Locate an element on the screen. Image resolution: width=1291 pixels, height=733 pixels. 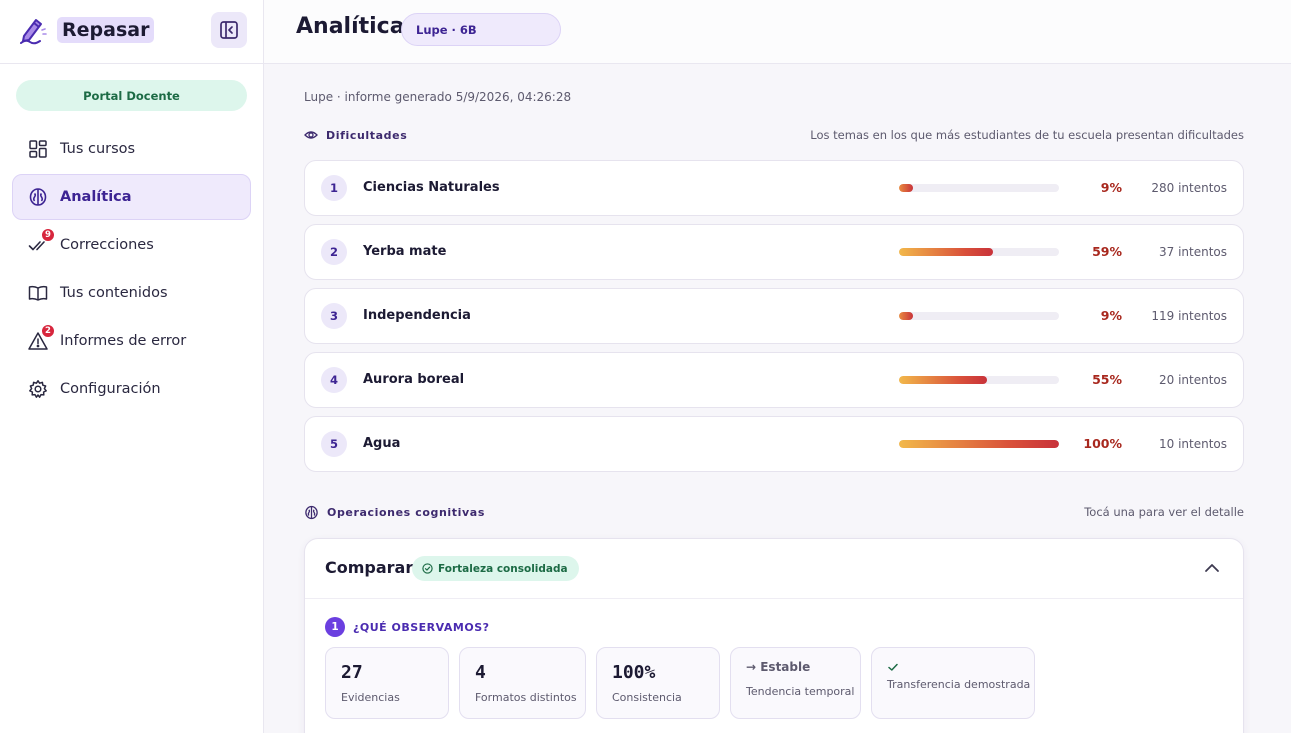
book-icon is located at coordinates (38, 293).